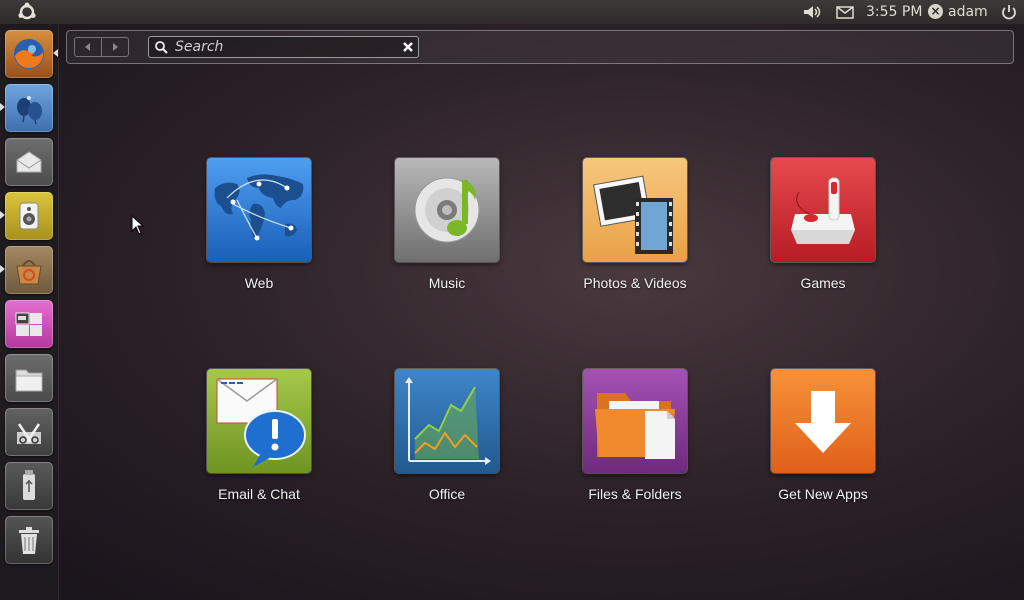 The image size is (1024, 600). I want to click on email-chat-icon, so click(259, 421).